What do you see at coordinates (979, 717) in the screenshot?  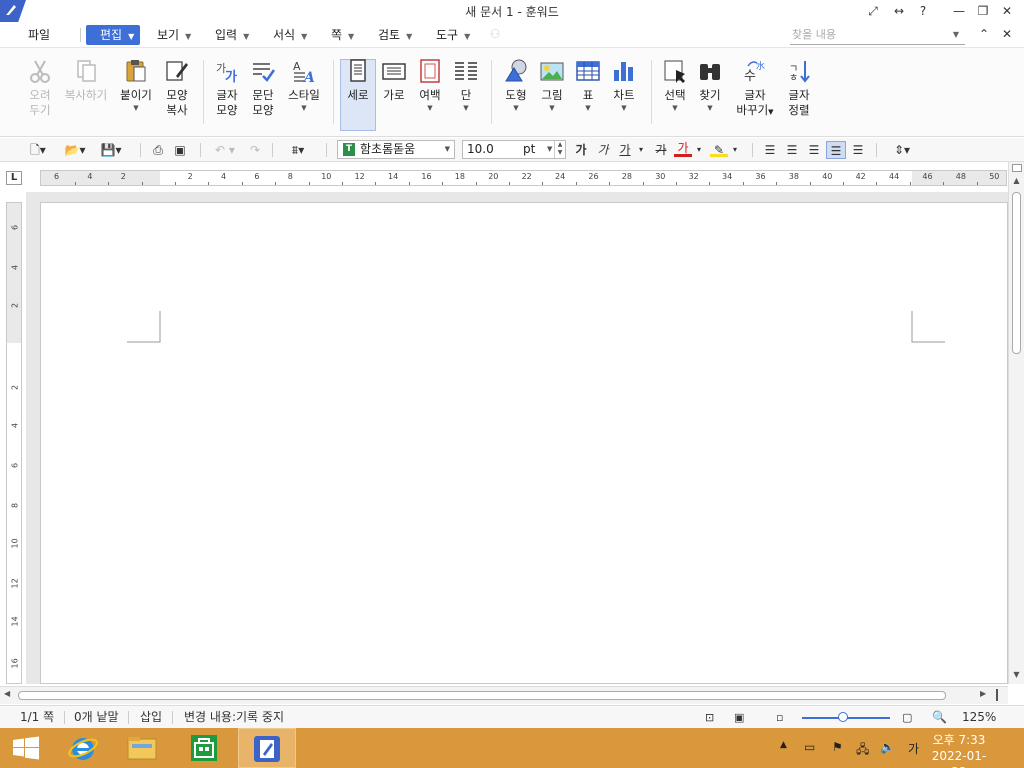 I see `zoom-level: 125%` at bounding box center [979, 717].